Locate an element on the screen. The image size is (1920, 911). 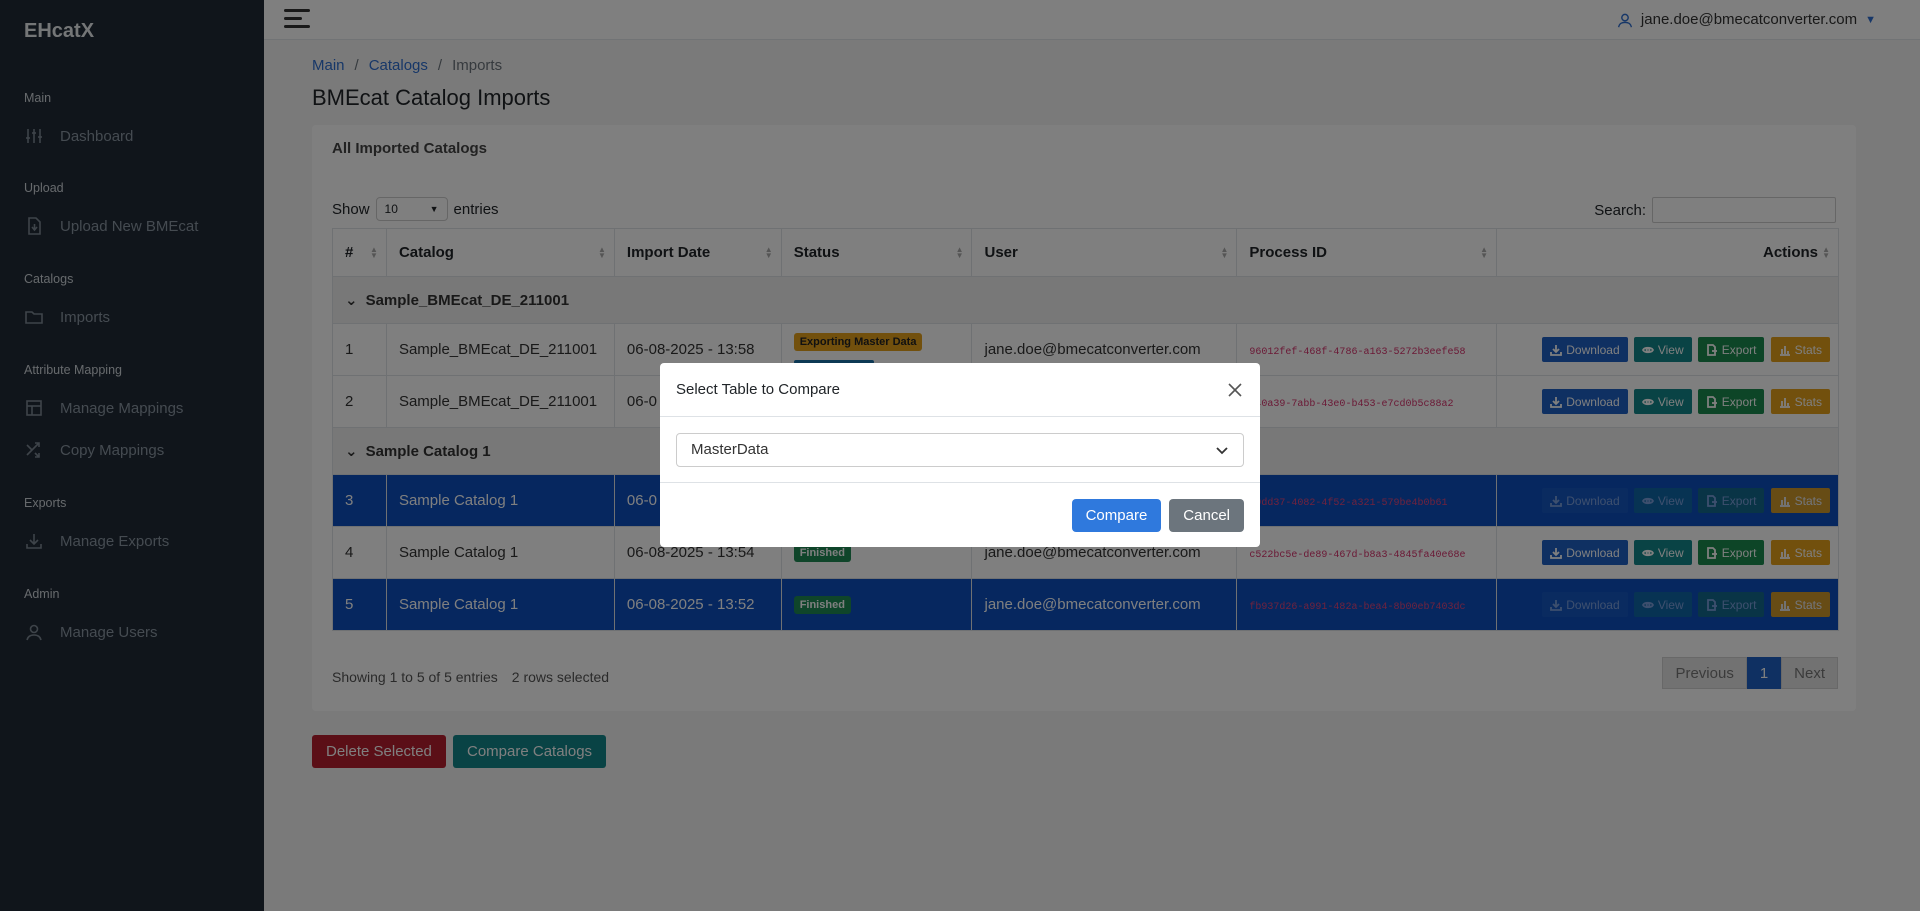
table-select: MasterData is located at coordinates (960, 449).